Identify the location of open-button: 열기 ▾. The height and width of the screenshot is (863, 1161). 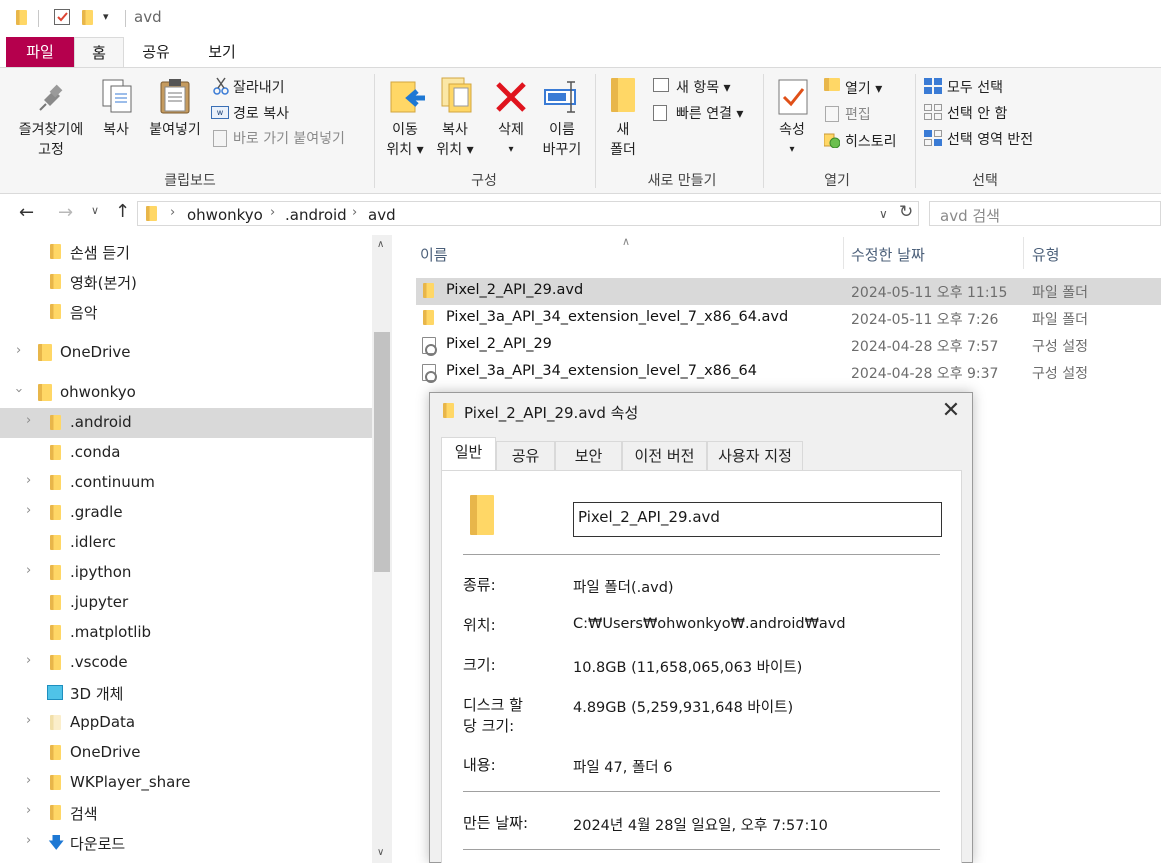
(863, 88).